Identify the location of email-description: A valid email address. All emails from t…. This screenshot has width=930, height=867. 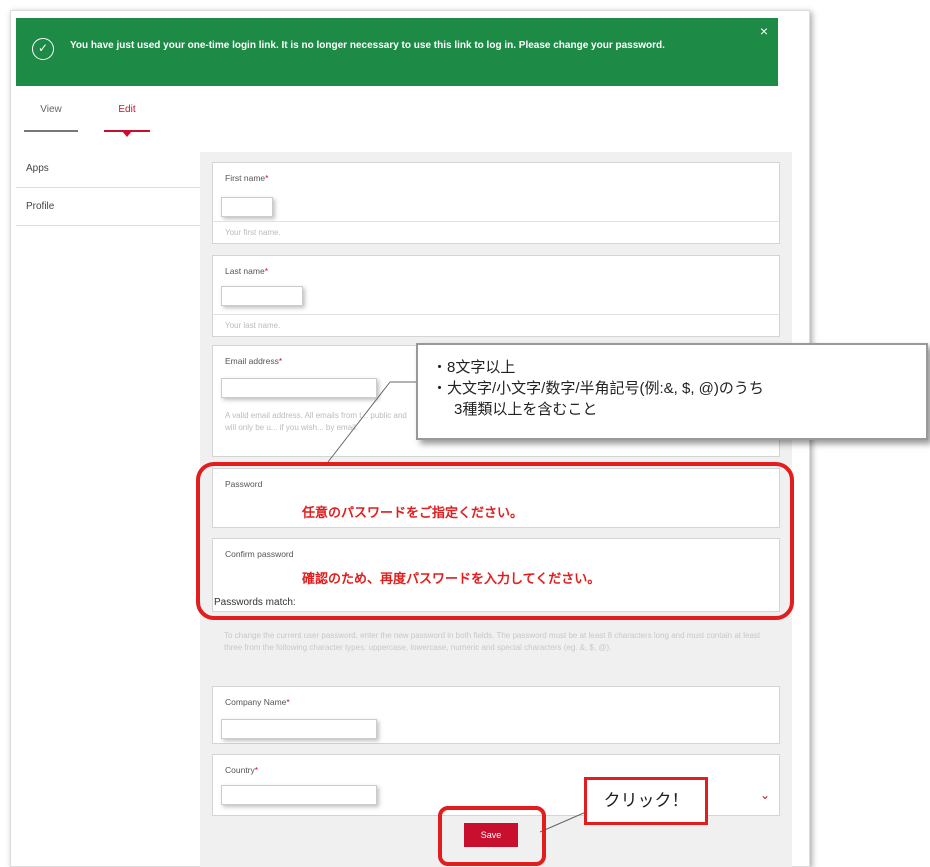
(316, 421).